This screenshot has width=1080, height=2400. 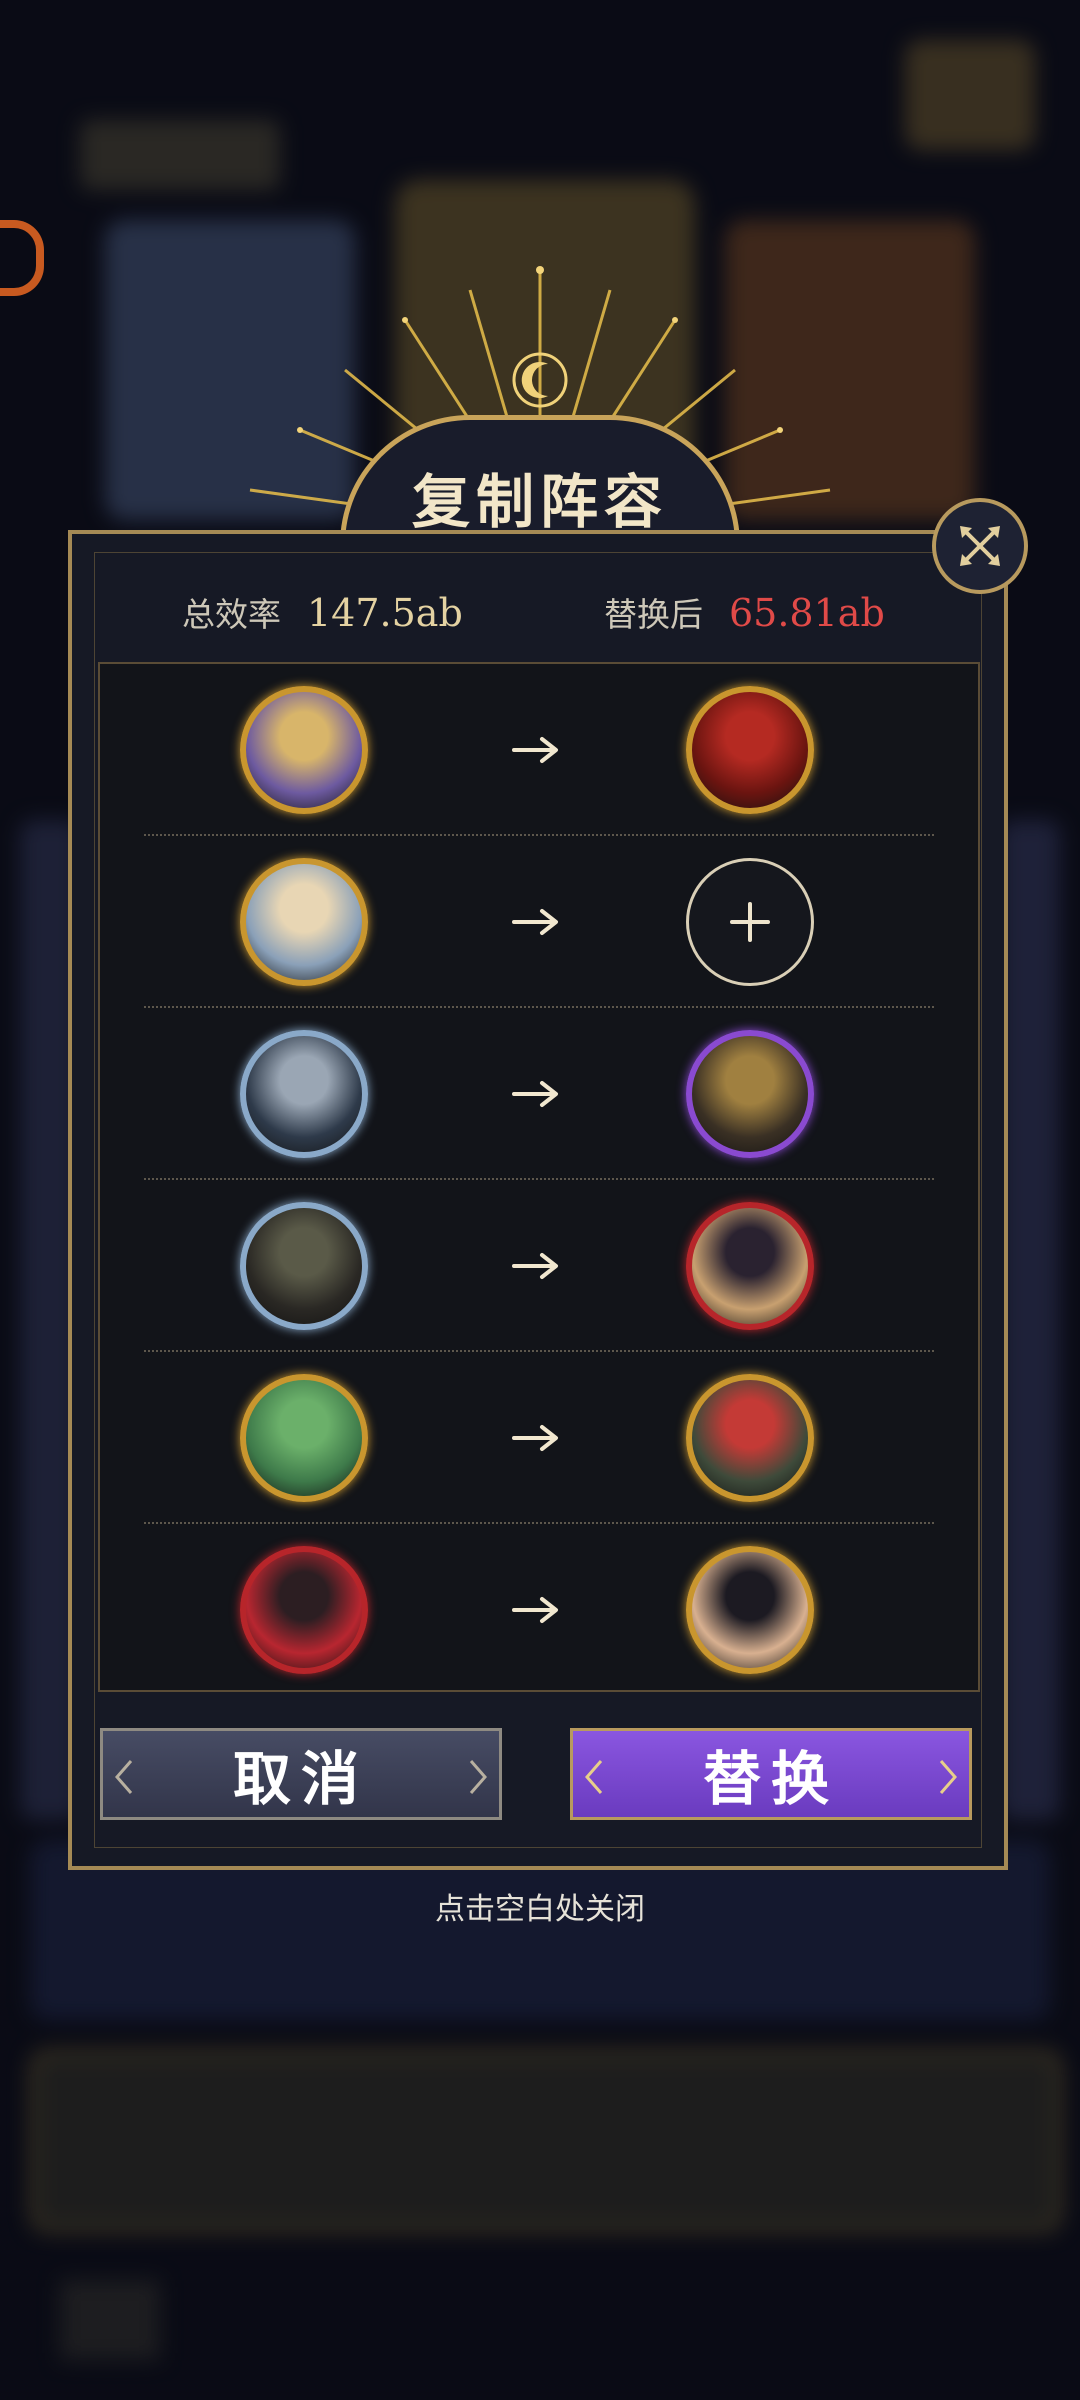 What do you see at coordinates (300, 1779) in the screenshot?
I see `cancel-button-label: 取消` at bounding box center [300, 1779].